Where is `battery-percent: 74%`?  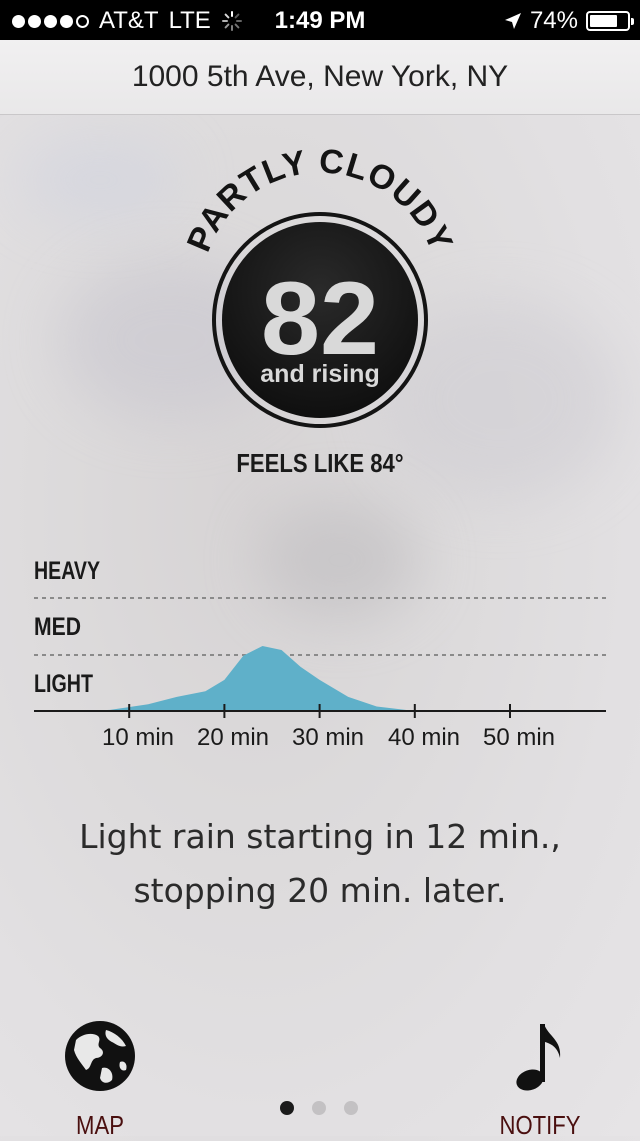 battery-percent: 74% is located at coordinates (553, 20).